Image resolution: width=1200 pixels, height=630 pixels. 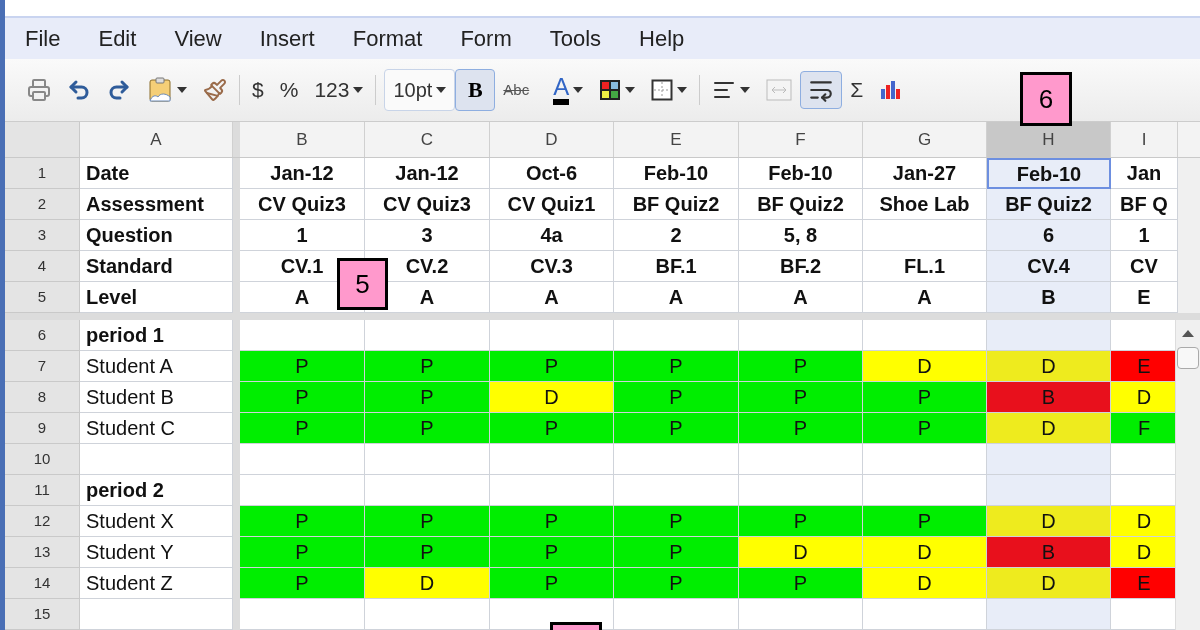 I want to click on menu-item: File, so click(x=43, y=38).